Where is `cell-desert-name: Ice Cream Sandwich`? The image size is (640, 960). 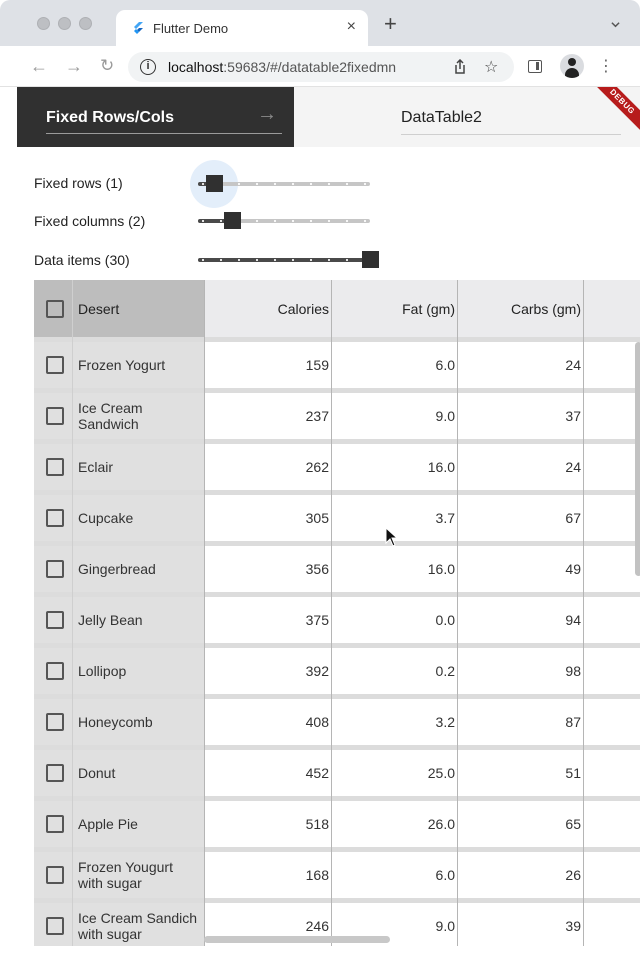
cell-desert-name: Ice Cream Sandwich is located at coordinates (110, 416).